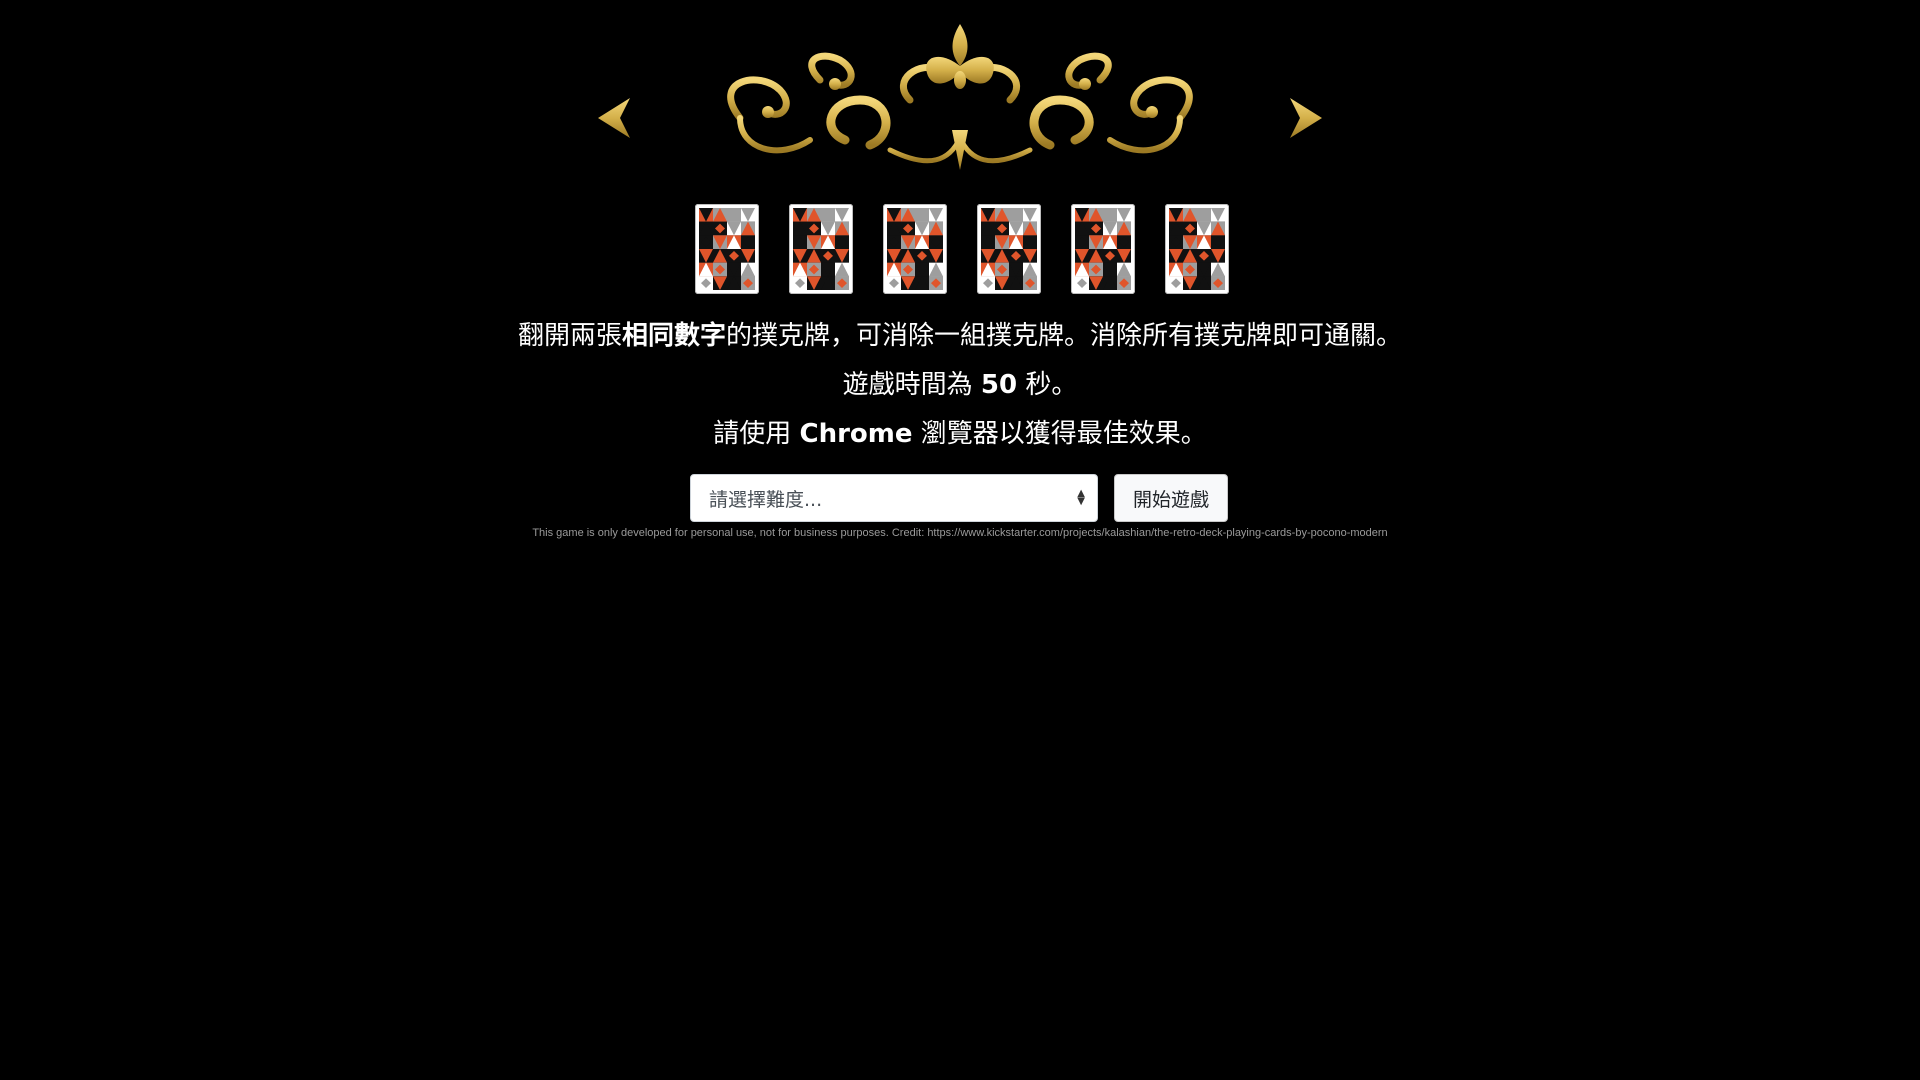 The height and width of the screenshot is (1080, 1920). I want to click on rules-line: 翻開兩張相同數字的撲克牌，可消除一組撲克牌。消除所有撲克牌即可通關。, so click(960, 336).